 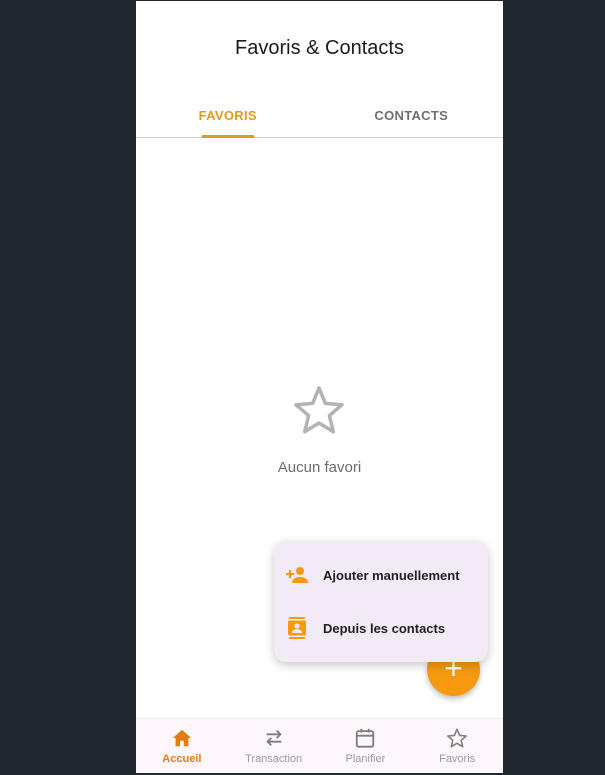 What do you see at coordinates (182, 759) in the screenshot?
I see `nav-label-accueil: Accueil` at bounding box center [182, 759].